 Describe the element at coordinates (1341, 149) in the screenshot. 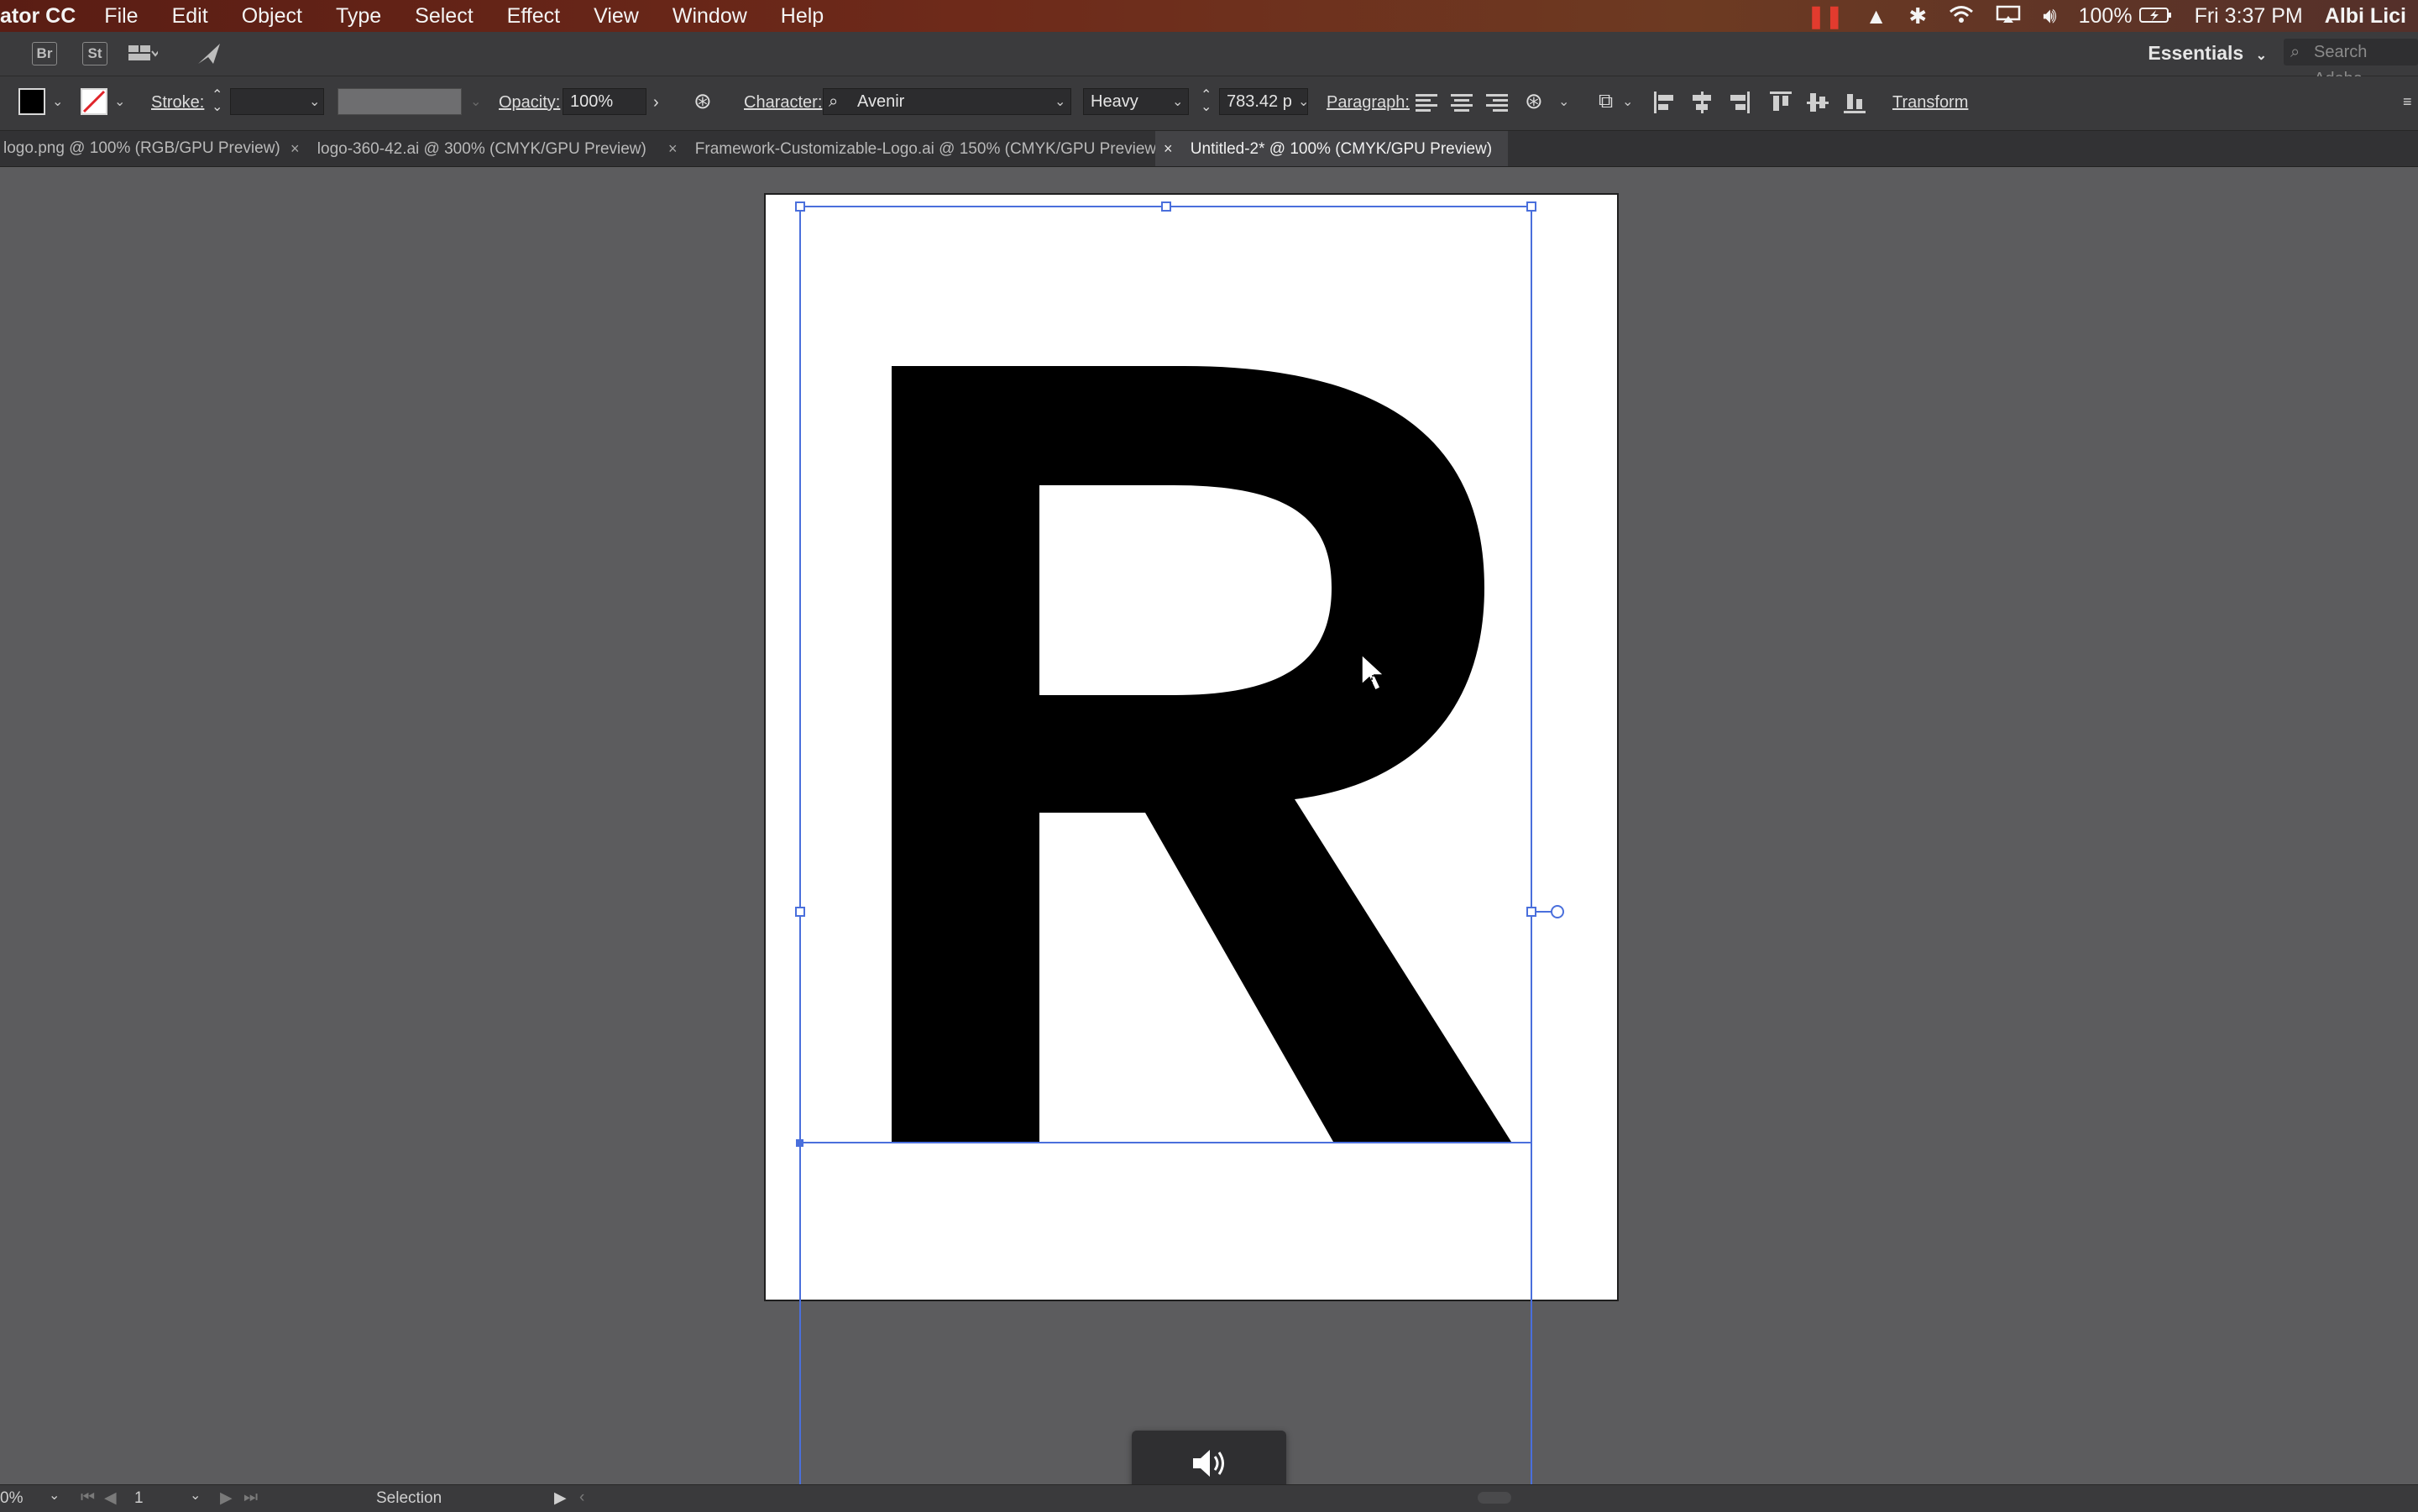

I see `tab-label: Untitled-2* @ 100% (CMYK/GPU Preview)` at that location.